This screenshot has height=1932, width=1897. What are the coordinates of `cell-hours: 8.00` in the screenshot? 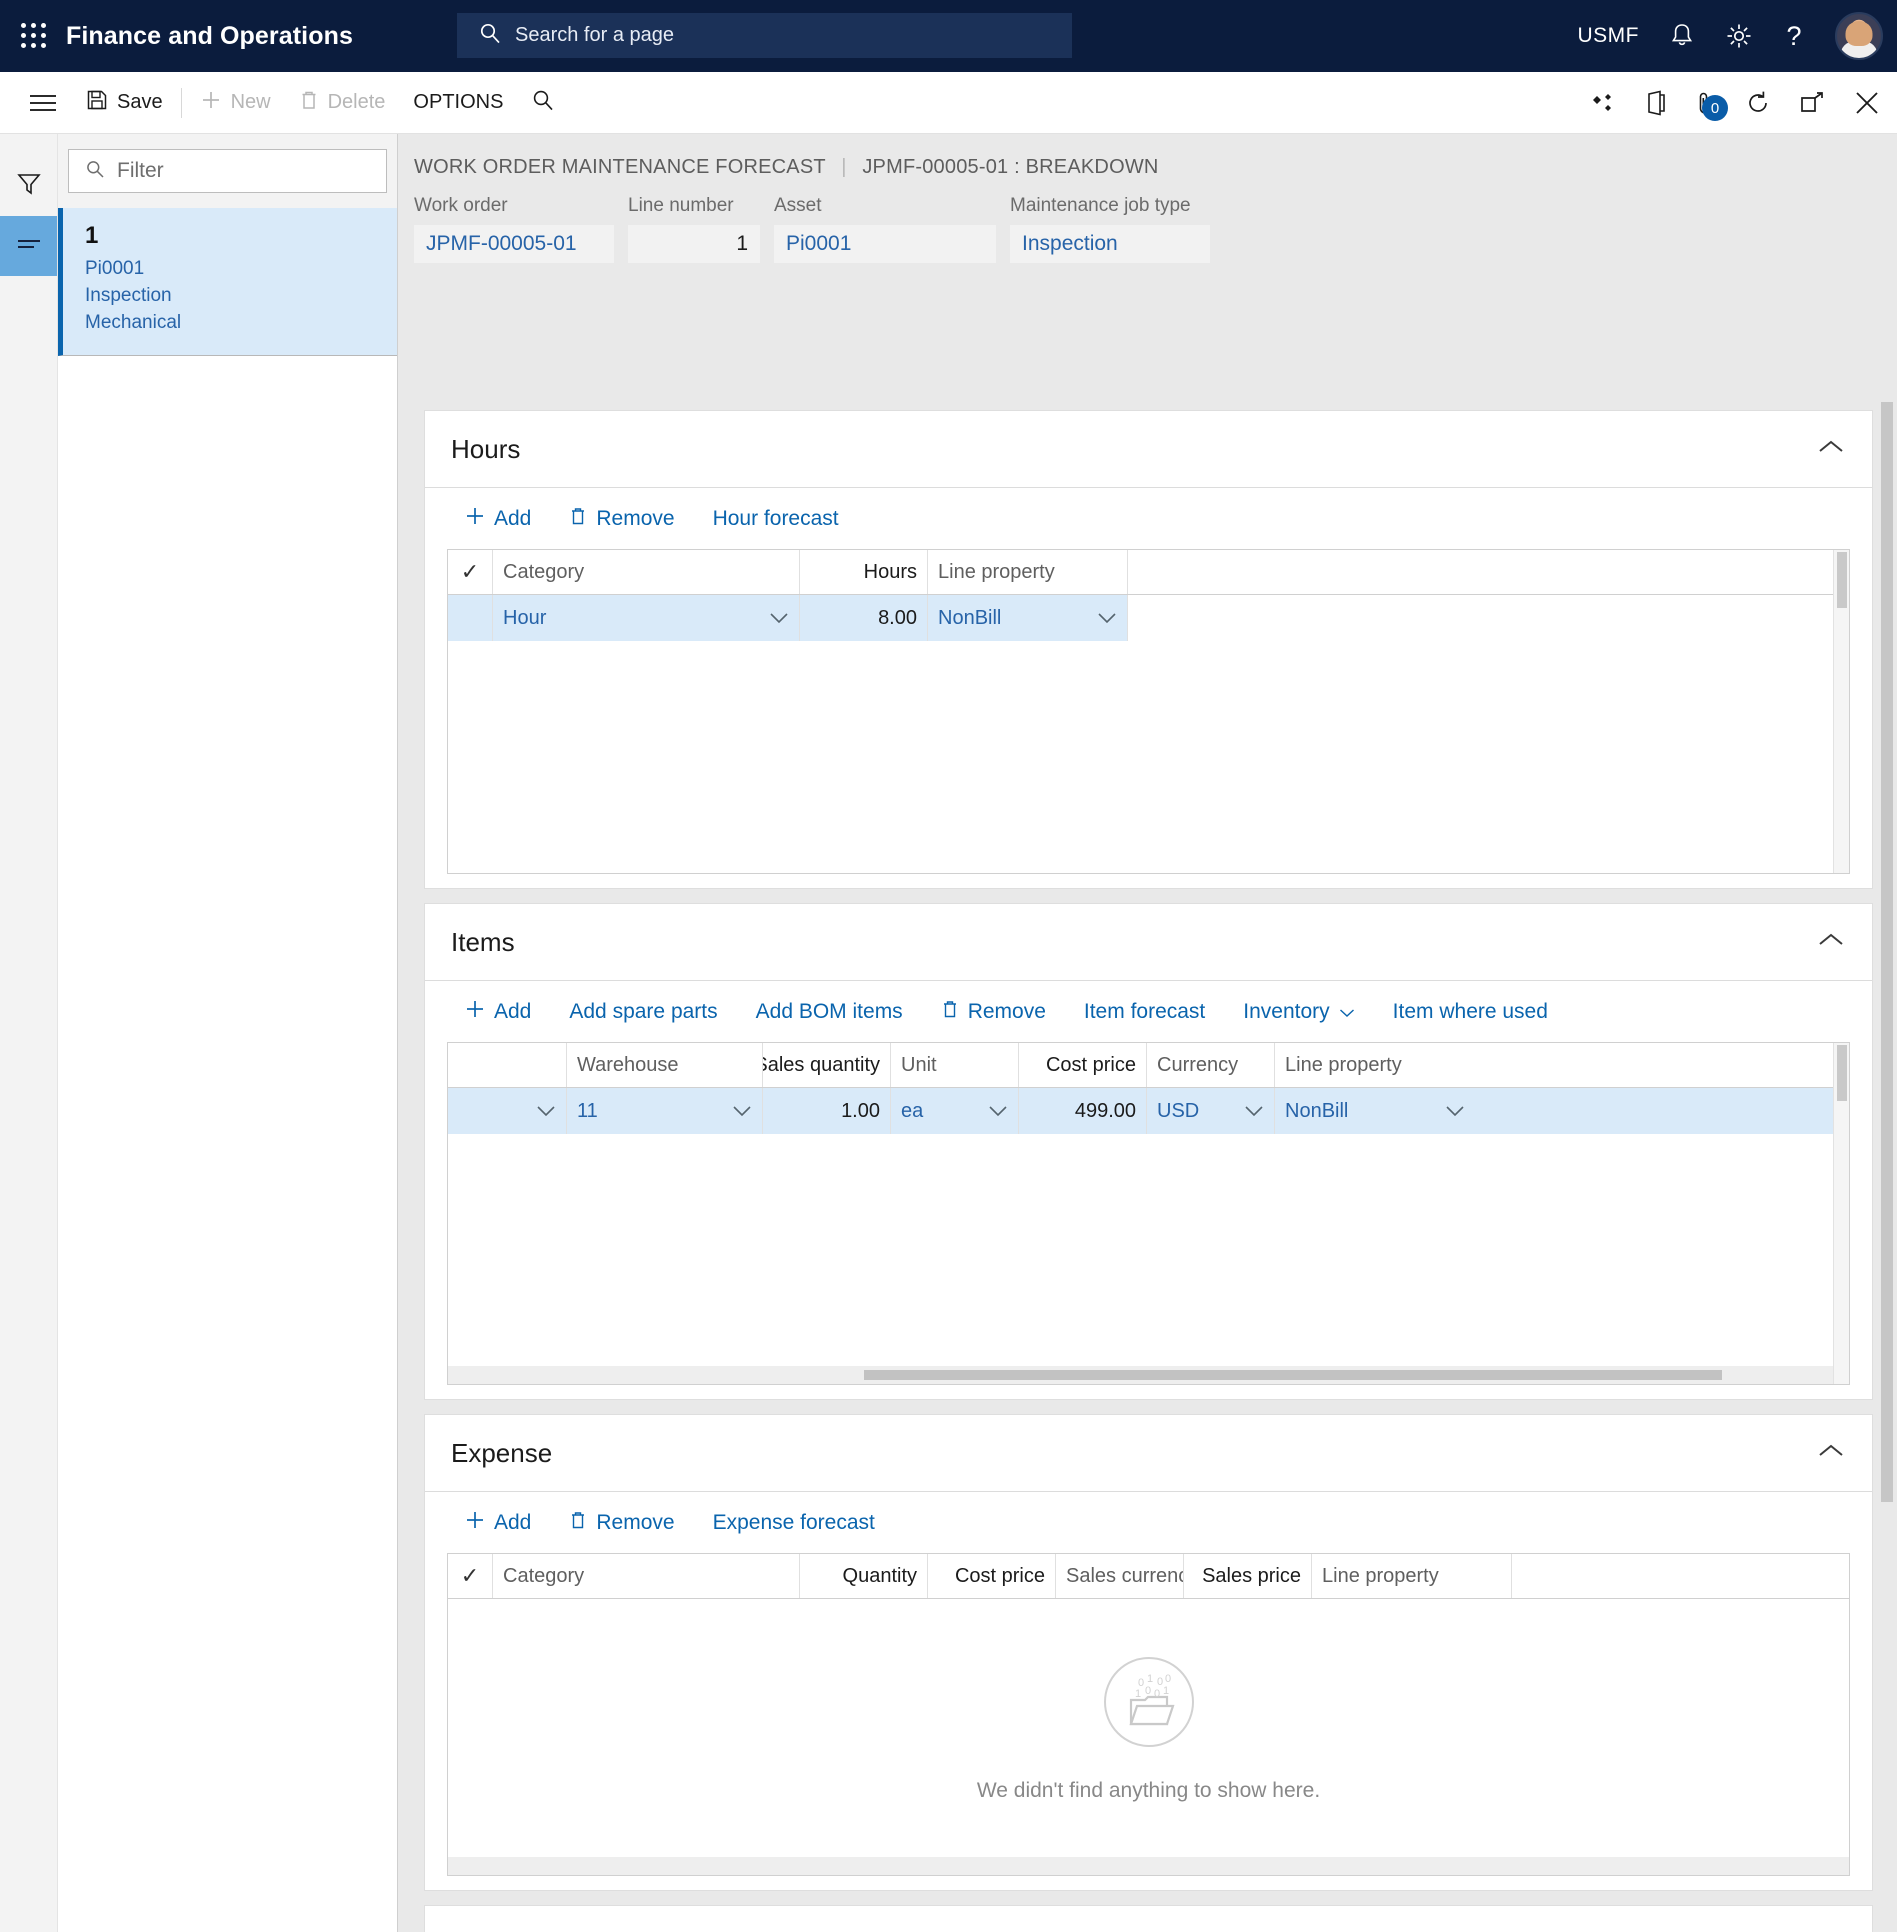 It's located at (864, 618).